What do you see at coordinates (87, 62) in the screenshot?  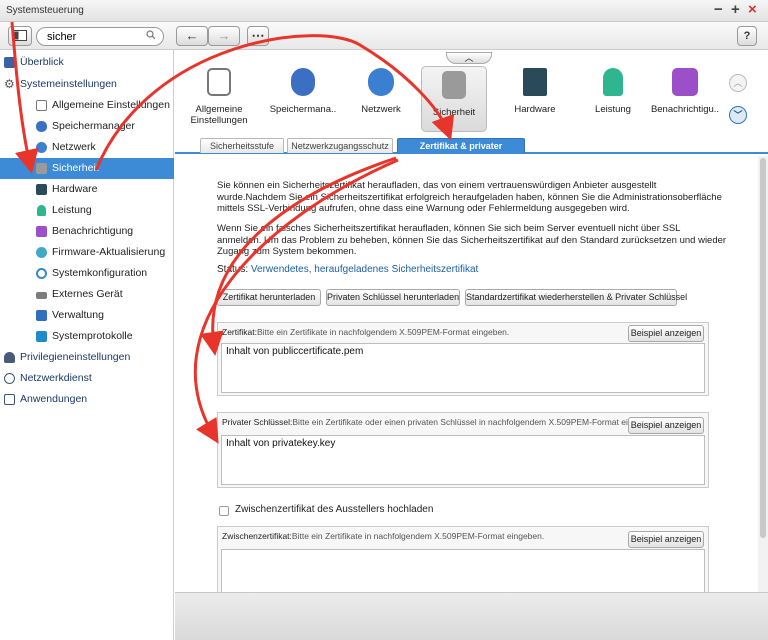 I see `sidebar-item-overview: Überblick` at bounding box center [87, 62].